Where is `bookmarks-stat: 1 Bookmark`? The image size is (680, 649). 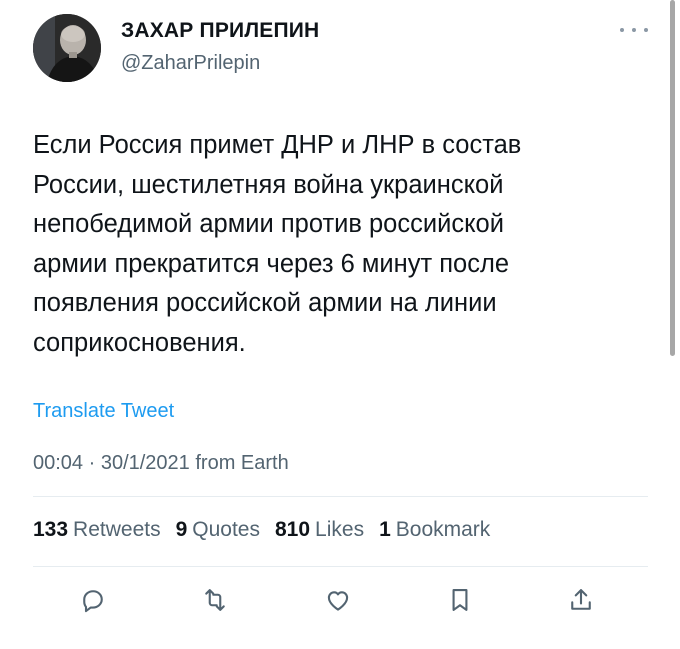 bookmarks-stat: 1 Bookmark is located at coordinates (434, 530).